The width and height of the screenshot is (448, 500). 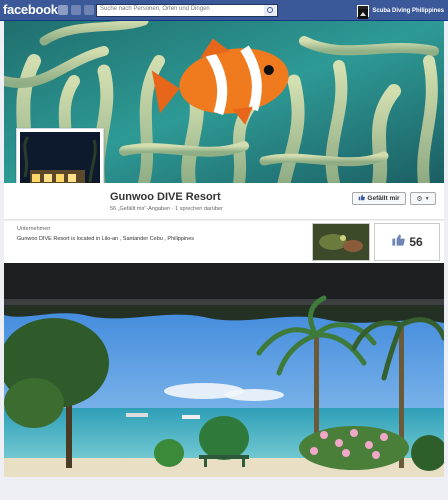 What do you see at coordinates (419, 199) in the screenshot?
I see `gear-icon: ⚙` at bounding box center [419, 199].